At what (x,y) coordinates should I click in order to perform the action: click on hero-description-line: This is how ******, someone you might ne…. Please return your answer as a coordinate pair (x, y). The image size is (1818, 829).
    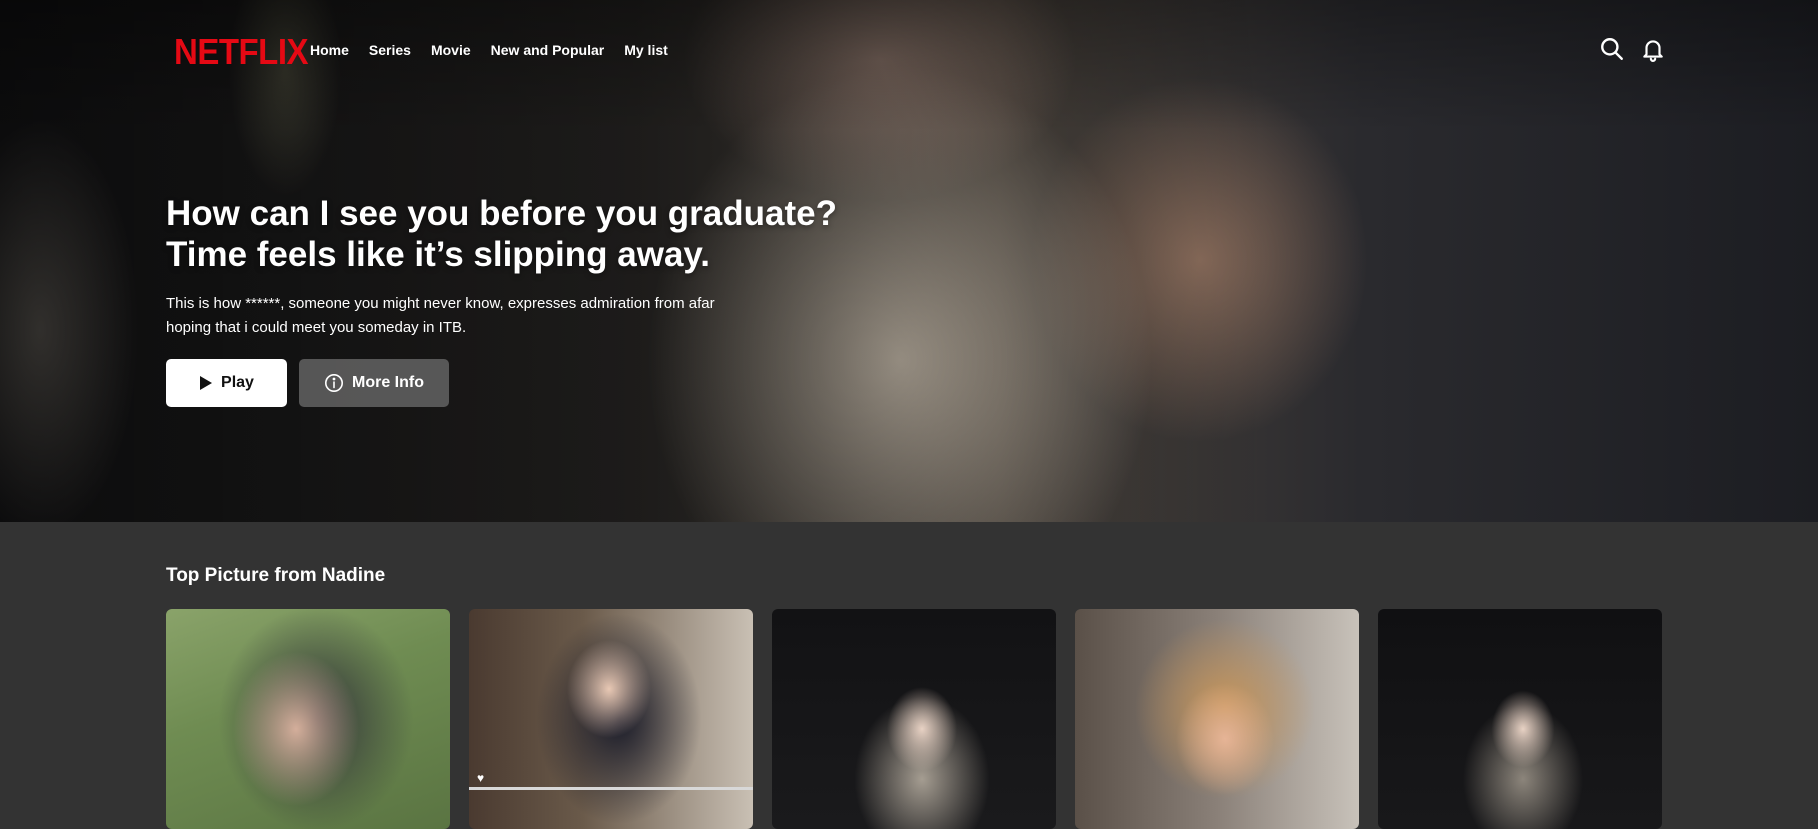
    Looking at the image, I should click on (440, 303).